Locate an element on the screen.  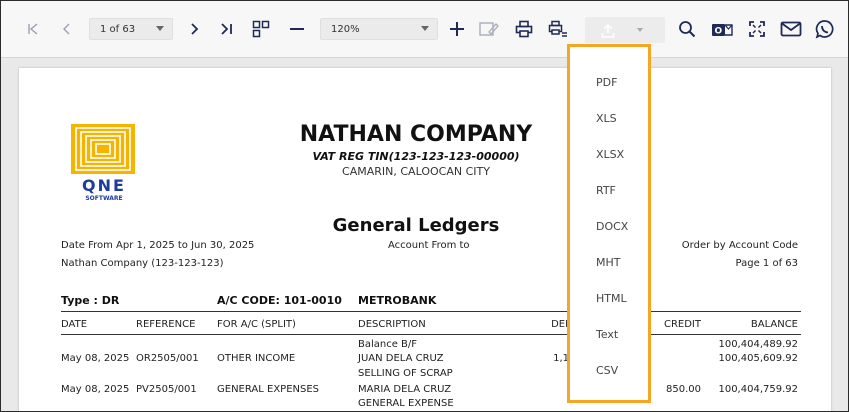
print-icon is located at coordinates (524, 29).